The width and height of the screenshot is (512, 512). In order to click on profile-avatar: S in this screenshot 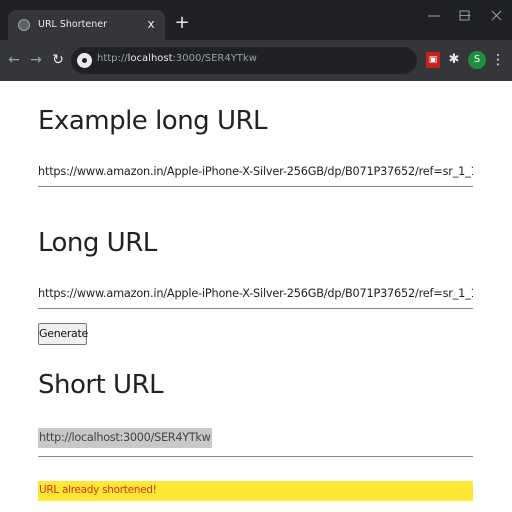, I will do `click(477, 60)`.